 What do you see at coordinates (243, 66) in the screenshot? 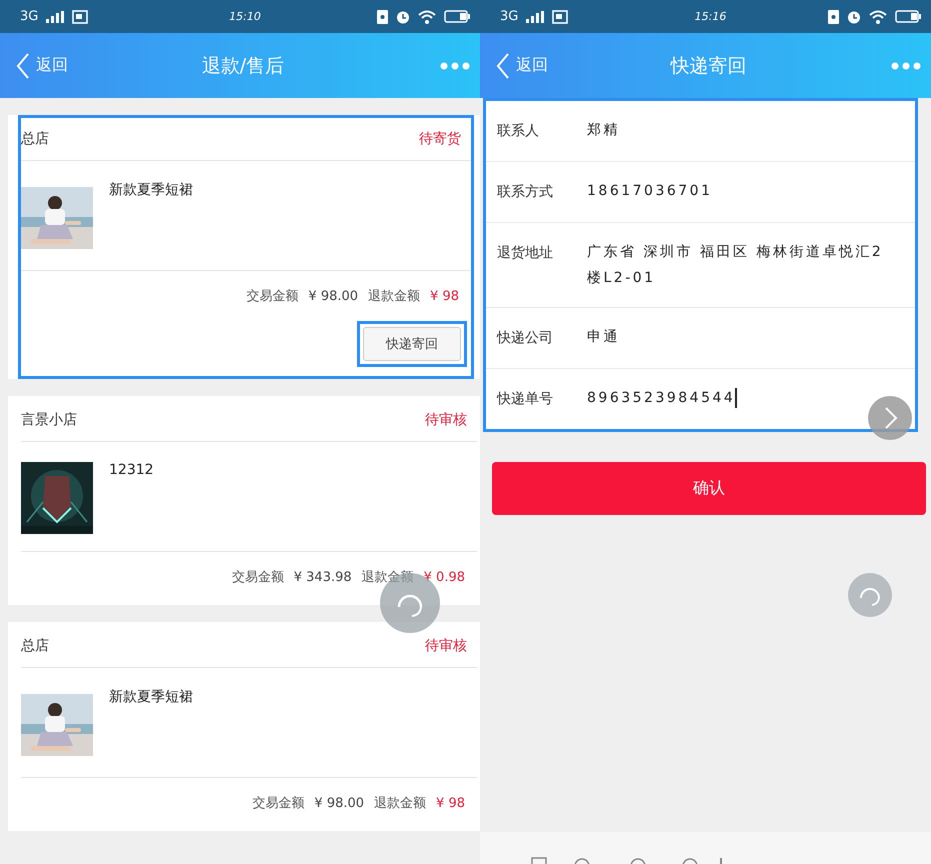
I see `page-title: 退款/售后` at bounding box center [243, 66].